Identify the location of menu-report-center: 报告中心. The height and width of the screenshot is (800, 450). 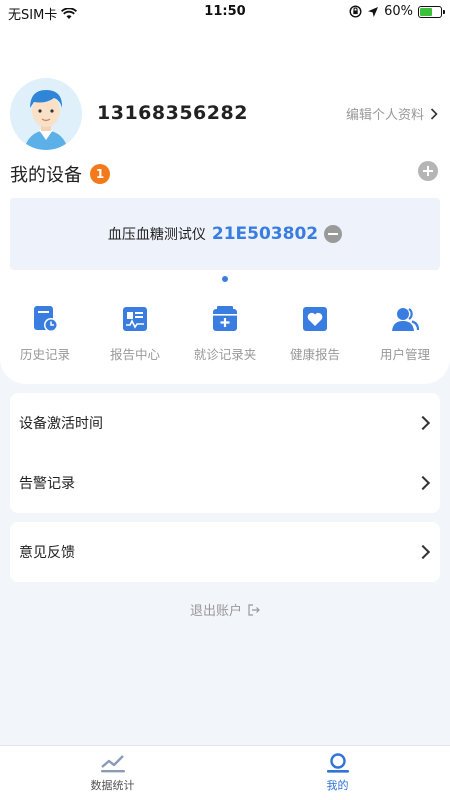
(135, 339).